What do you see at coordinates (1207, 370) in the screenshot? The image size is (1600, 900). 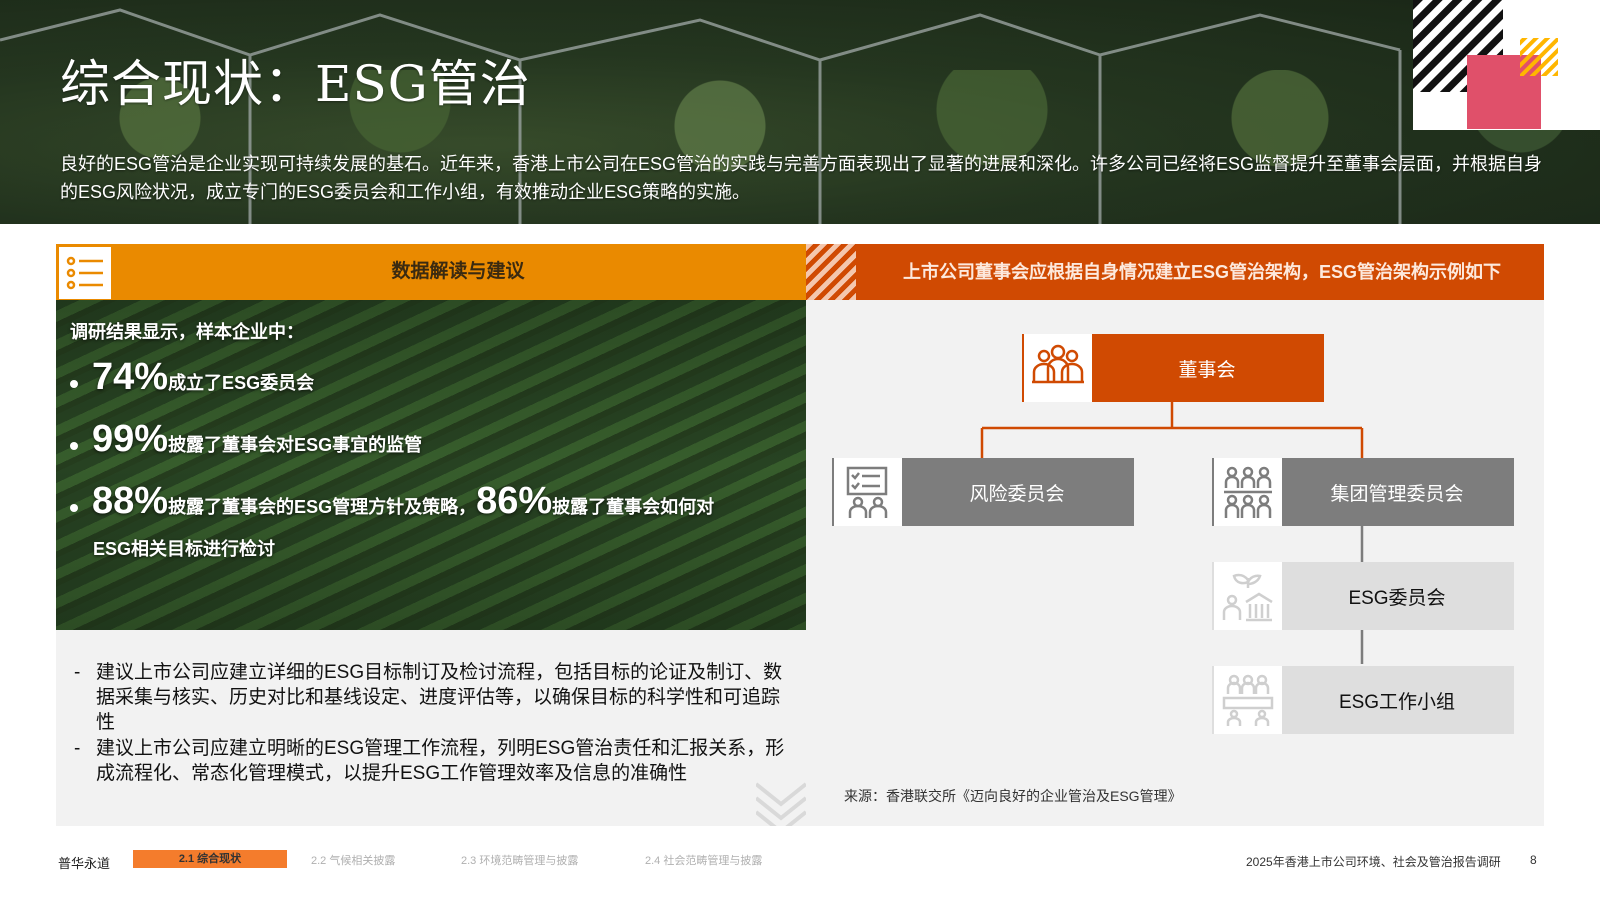 I see `org-label: 董事会` at bounding box center [1207, 370].